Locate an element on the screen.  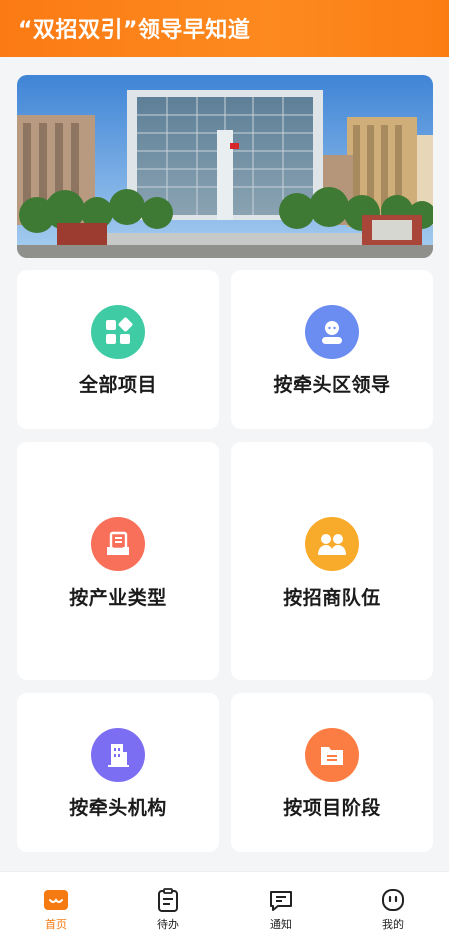
tab-home: 首页 is located at coordinates (56, 905).